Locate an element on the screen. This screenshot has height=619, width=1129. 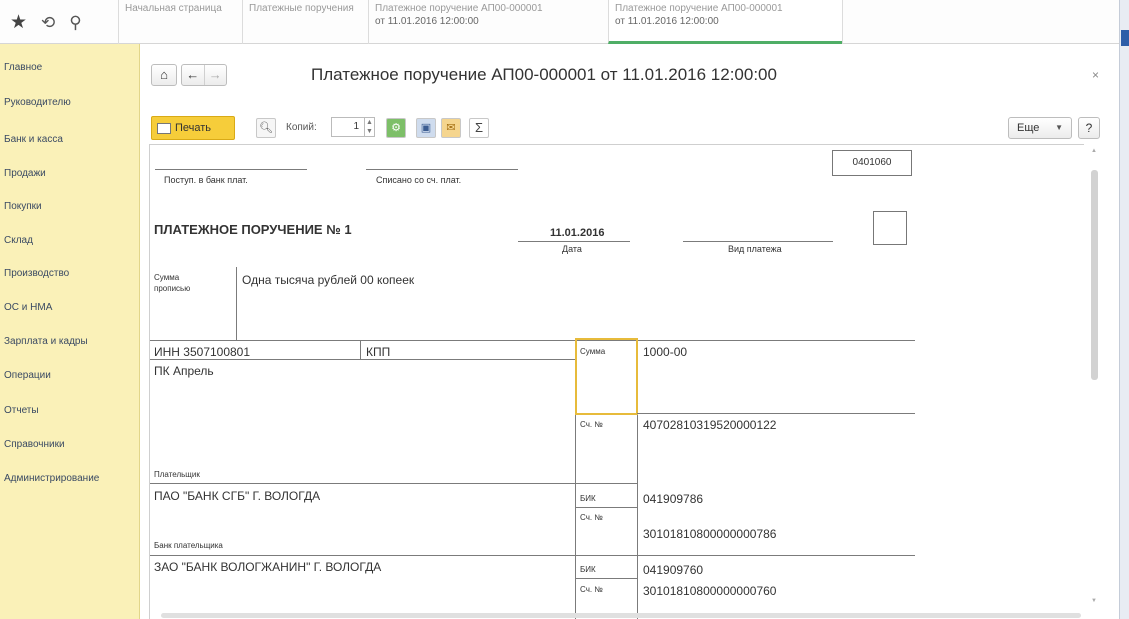
mail-icon: ✉ is located at coordinates (451, 128).